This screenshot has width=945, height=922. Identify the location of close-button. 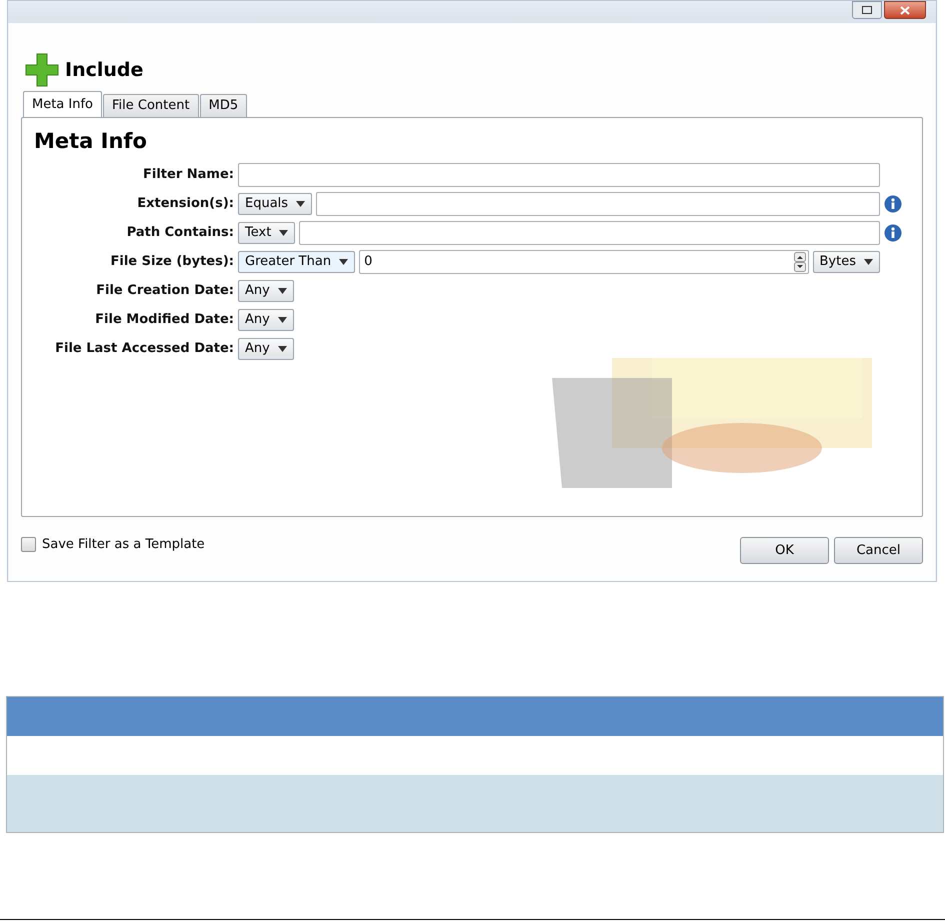
(905, 10).